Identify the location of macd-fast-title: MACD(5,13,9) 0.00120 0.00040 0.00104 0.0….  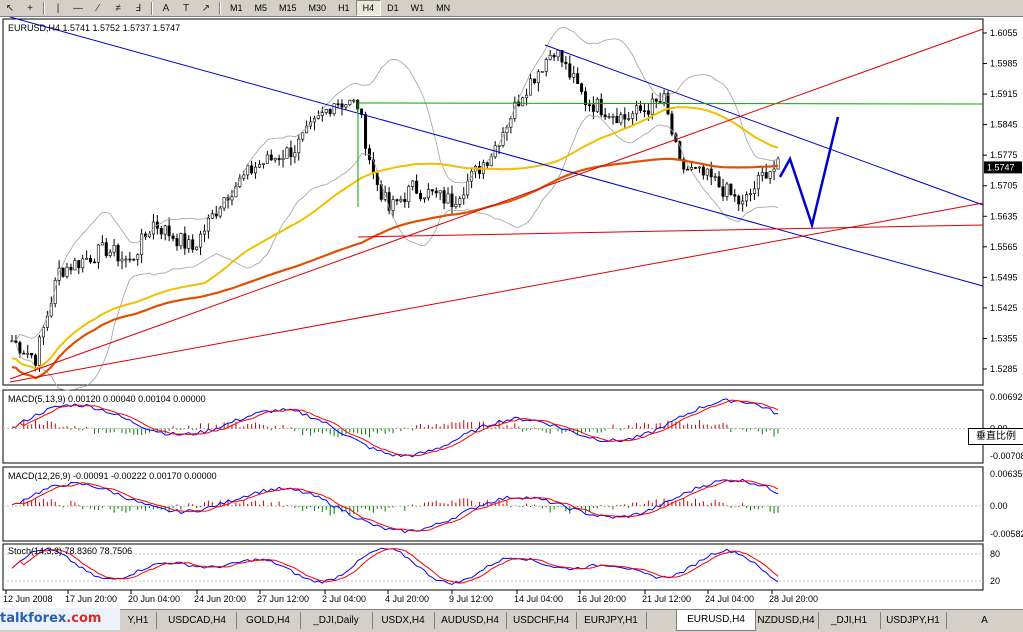
(107, 399).